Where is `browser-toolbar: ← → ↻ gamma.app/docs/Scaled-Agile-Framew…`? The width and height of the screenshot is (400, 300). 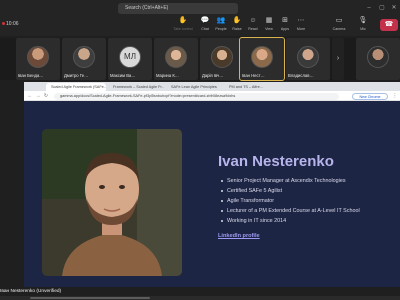 browser-toolbar: ← → ↻ gamma.app/docs/Scaled-Agile-Framew… is located at coordinates (212, 98).